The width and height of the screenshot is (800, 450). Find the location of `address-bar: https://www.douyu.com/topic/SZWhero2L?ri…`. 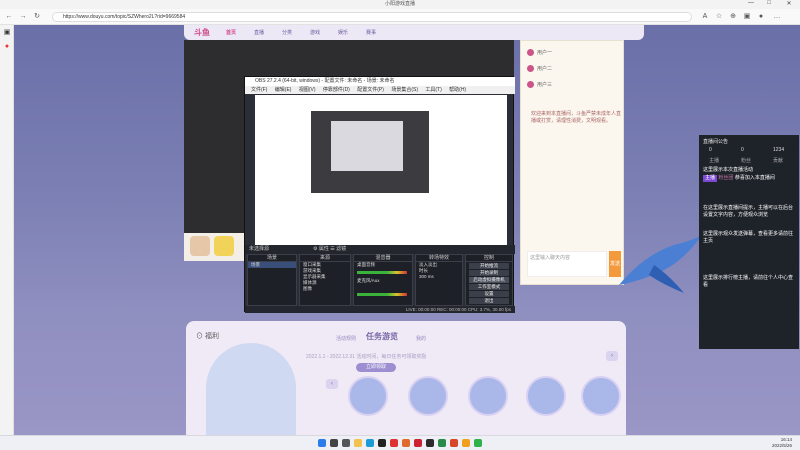

address-bar: https://www.douyu.com/topic/SZWhero2L?ri… is located at coordinates (372, 17).